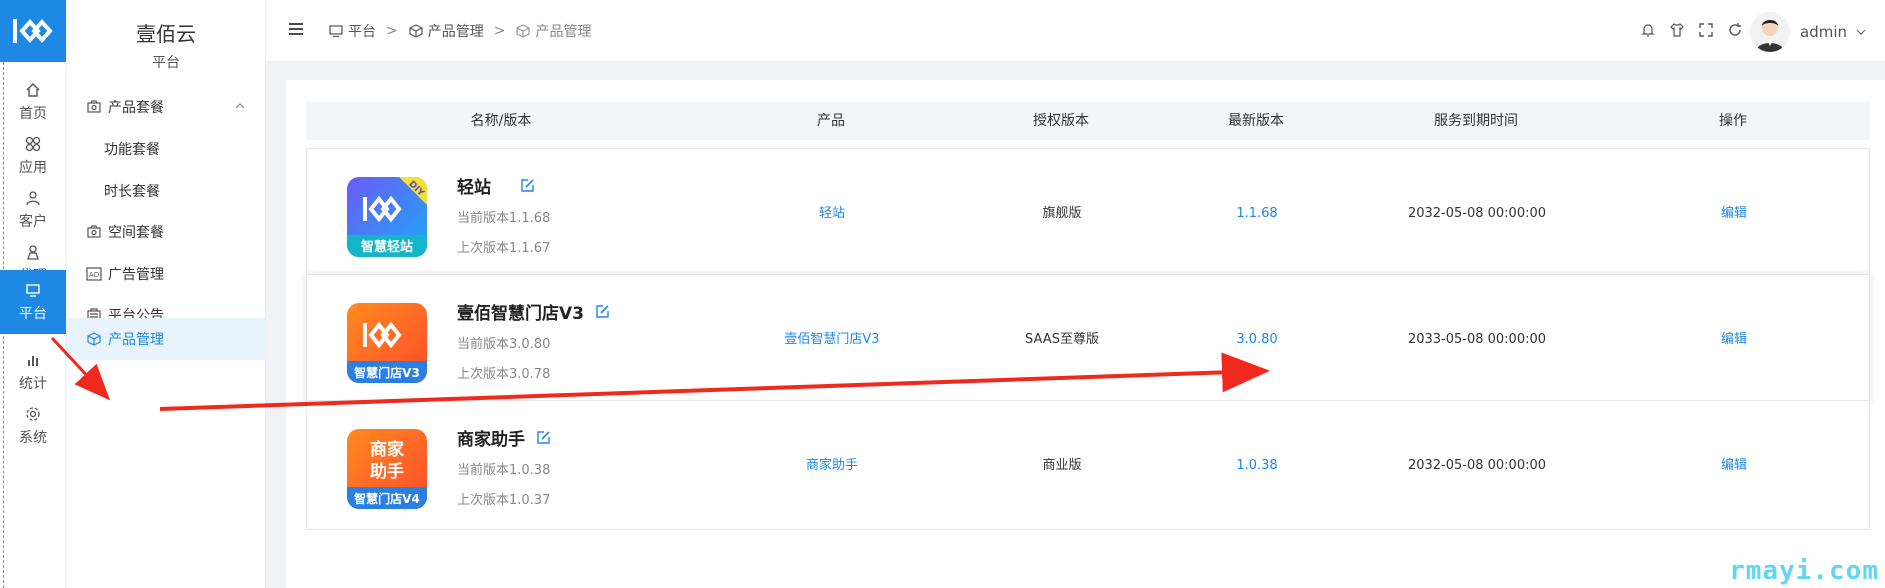 Image resolution: width=1885 pixels, height=588 pixels. I want to click on breadcrumb-item-product-management: 产品管理, so click(446, 31).